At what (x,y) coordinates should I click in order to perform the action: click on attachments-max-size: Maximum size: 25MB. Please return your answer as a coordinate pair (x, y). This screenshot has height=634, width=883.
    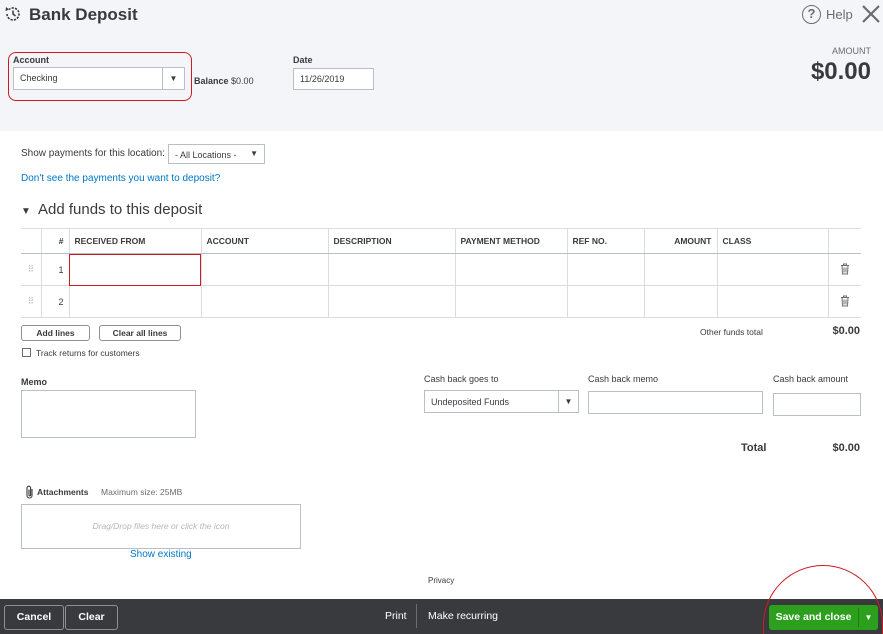
    Looking at the image, I should click on (142, 492).